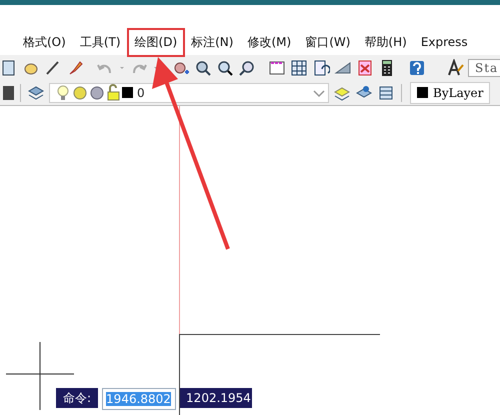  Describe the element at coordinates (100, 42) in the screenshot. I see `menu-item: 工具(T)` at that location.